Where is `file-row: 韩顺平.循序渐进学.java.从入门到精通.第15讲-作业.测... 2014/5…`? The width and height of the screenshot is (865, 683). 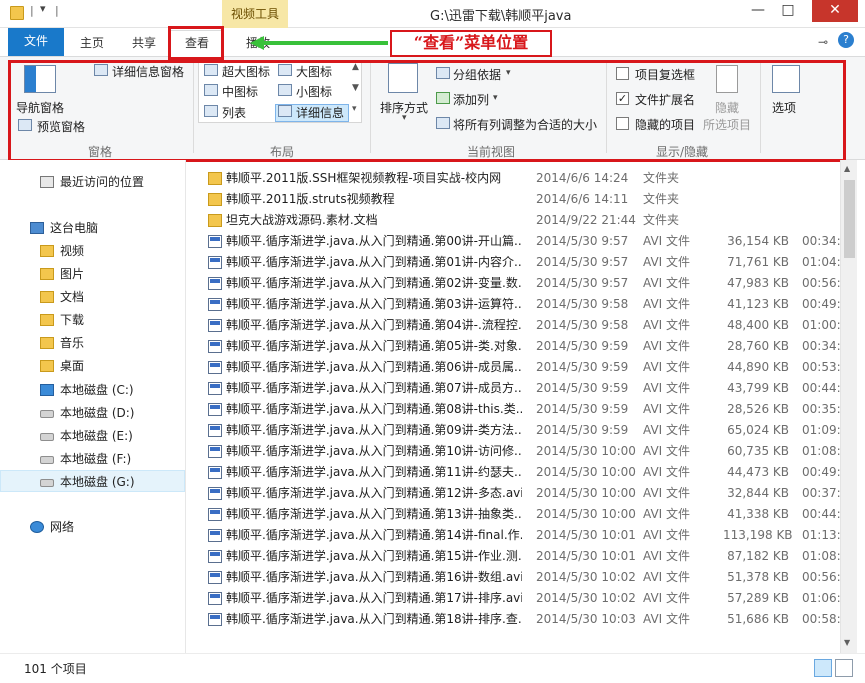
file-row: 韩顺平.循序渐进学.java.从入门到精通.第15讲-作业.测... 2014/5… is located at coordinates (519, 556).